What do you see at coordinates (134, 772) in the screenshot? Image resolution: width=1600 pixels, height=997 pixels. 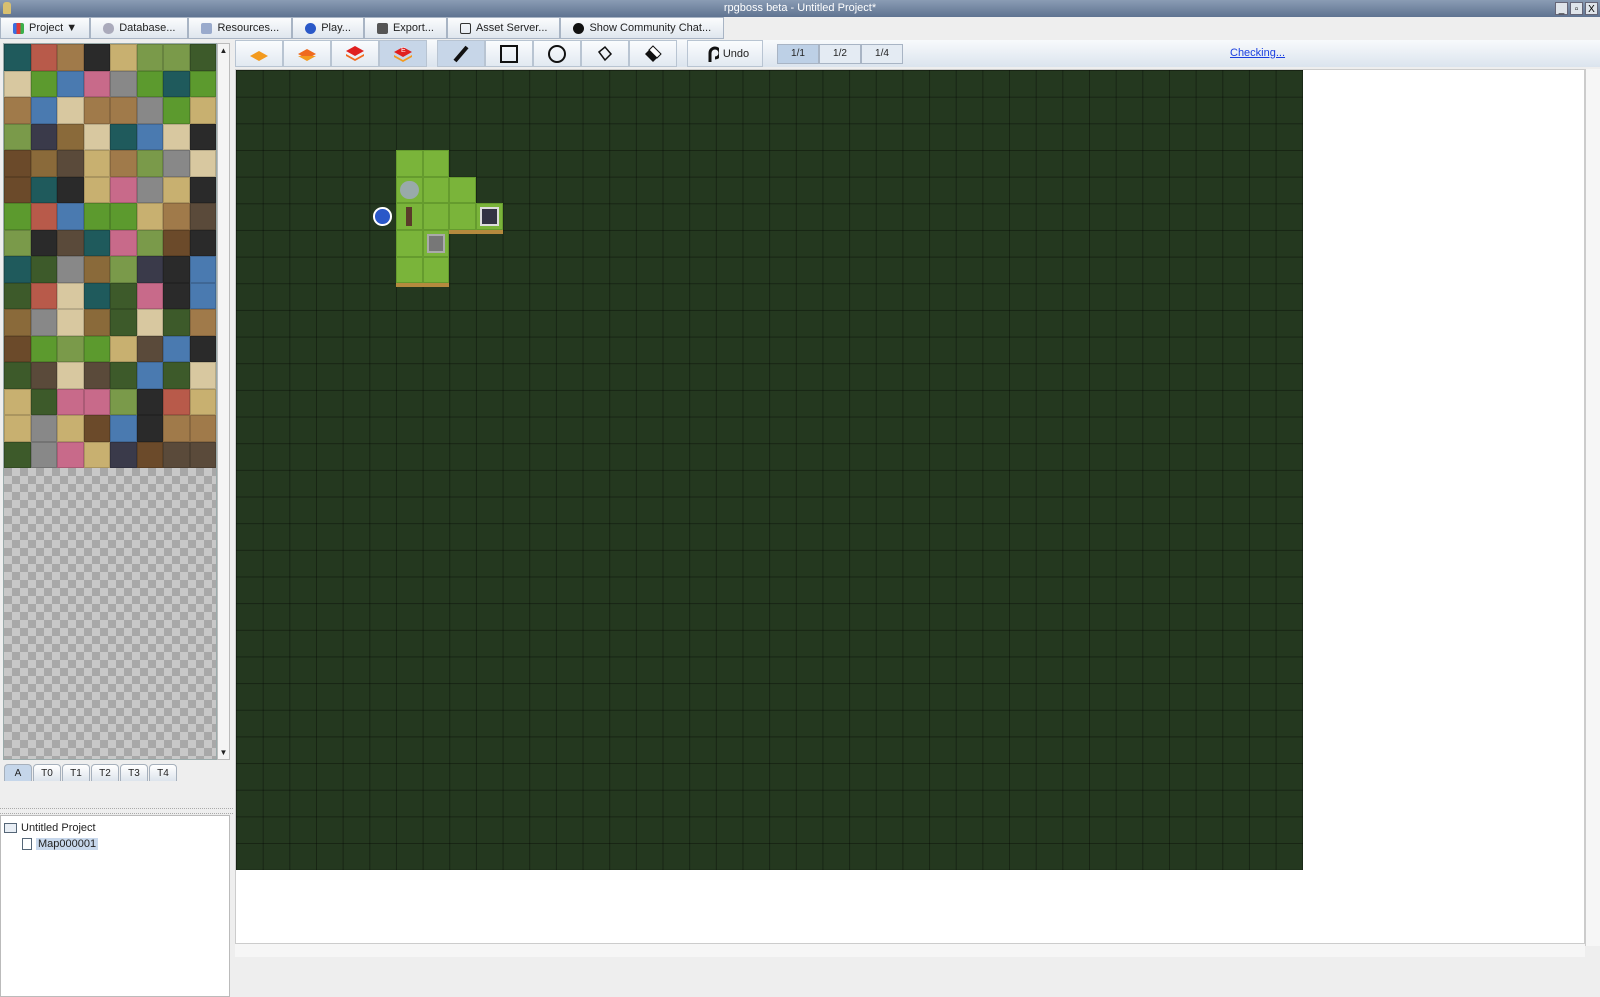 I see `tab-t3: T3` at bounding box center [134, 772].